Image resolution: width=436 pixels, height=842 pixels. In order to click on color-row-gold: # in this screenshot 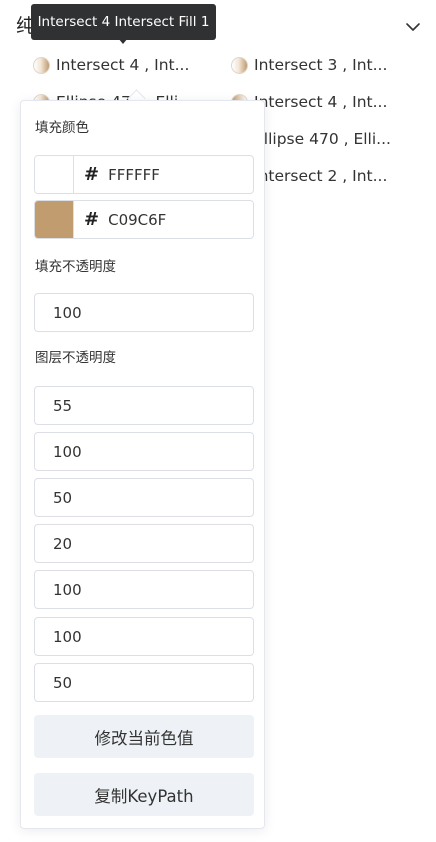, I will do `click(144, 219)`.